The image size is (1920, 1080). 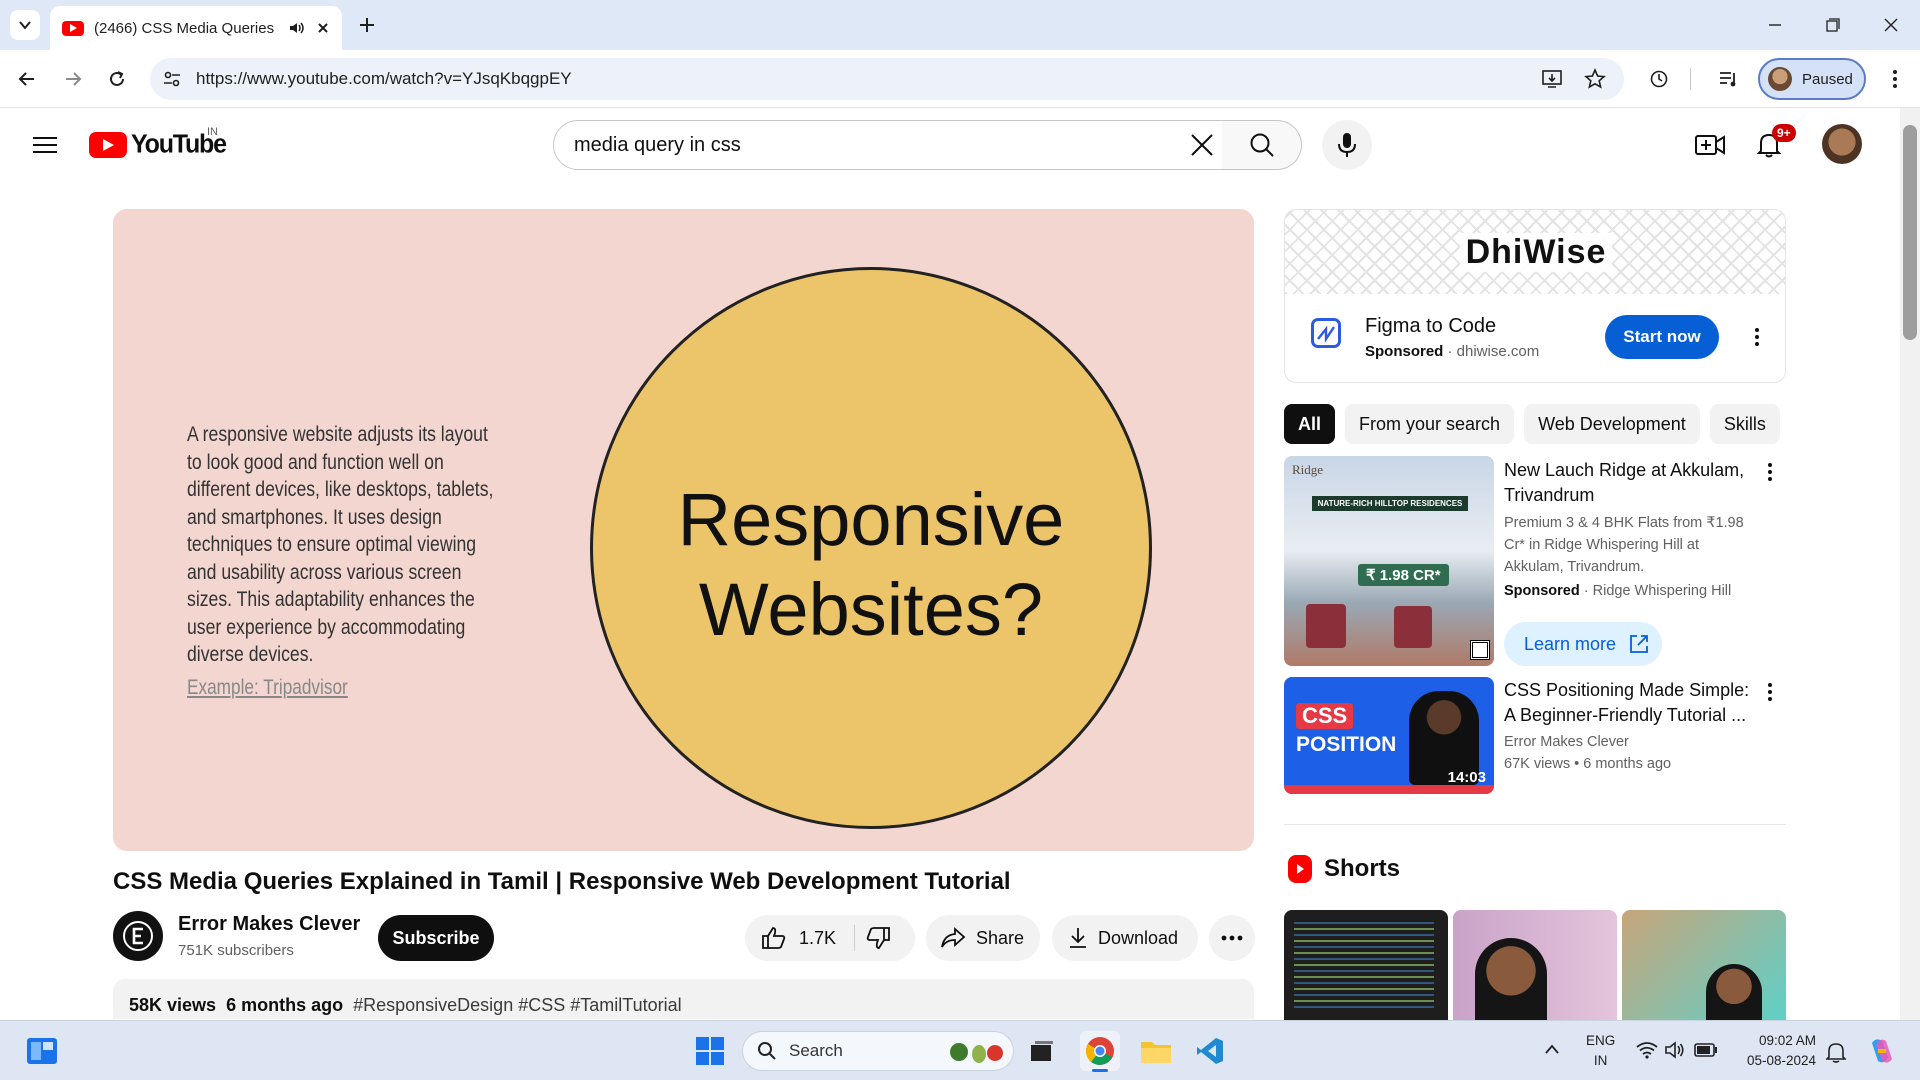 I want to click on reload-button, so click(x=117, y=79).